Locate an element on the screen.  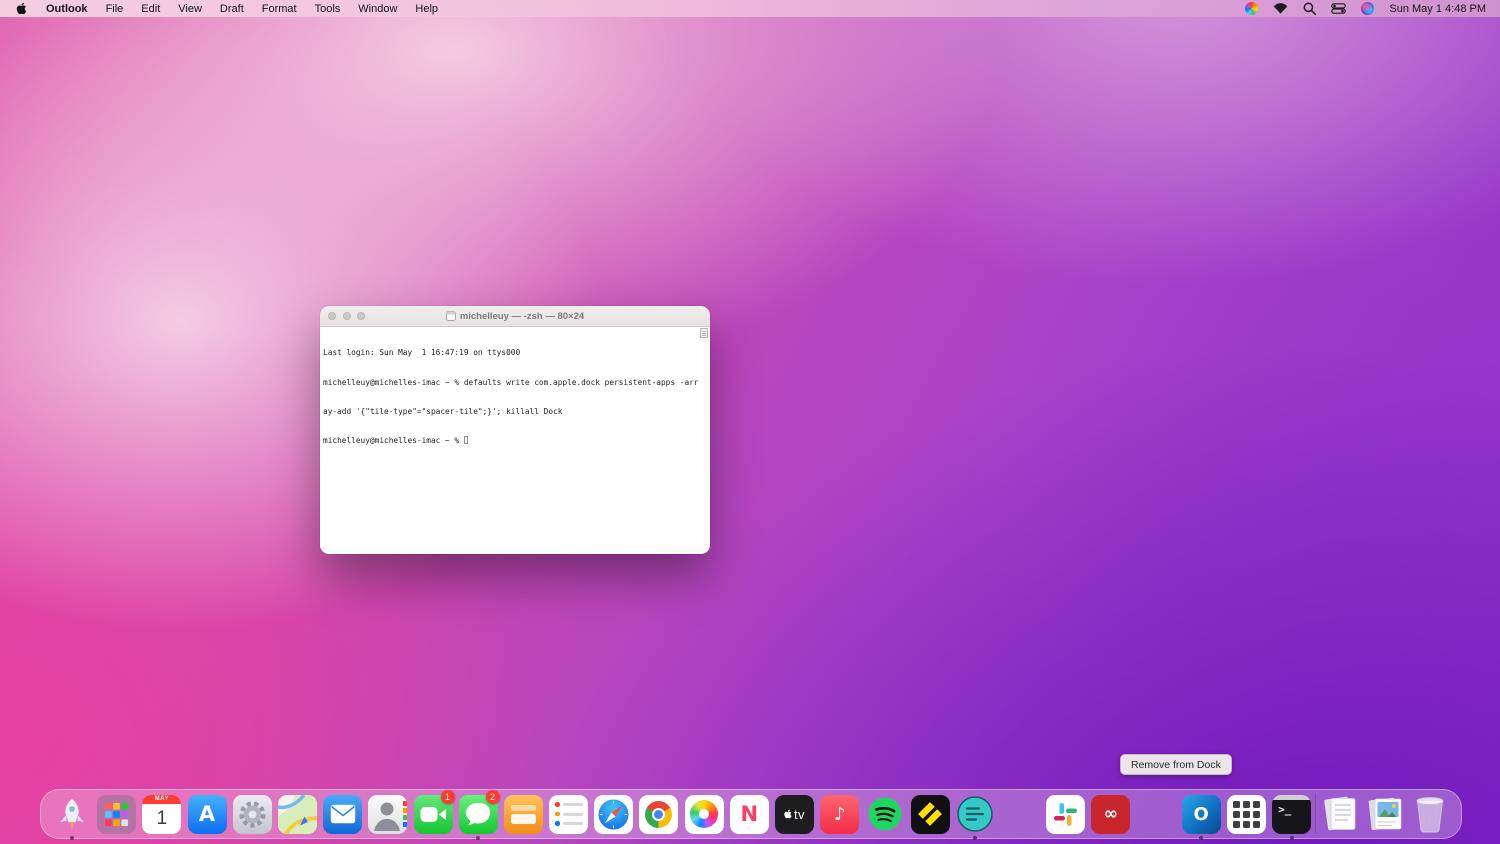
dock-icon-gridapp is located at coordinates (1246, 814).